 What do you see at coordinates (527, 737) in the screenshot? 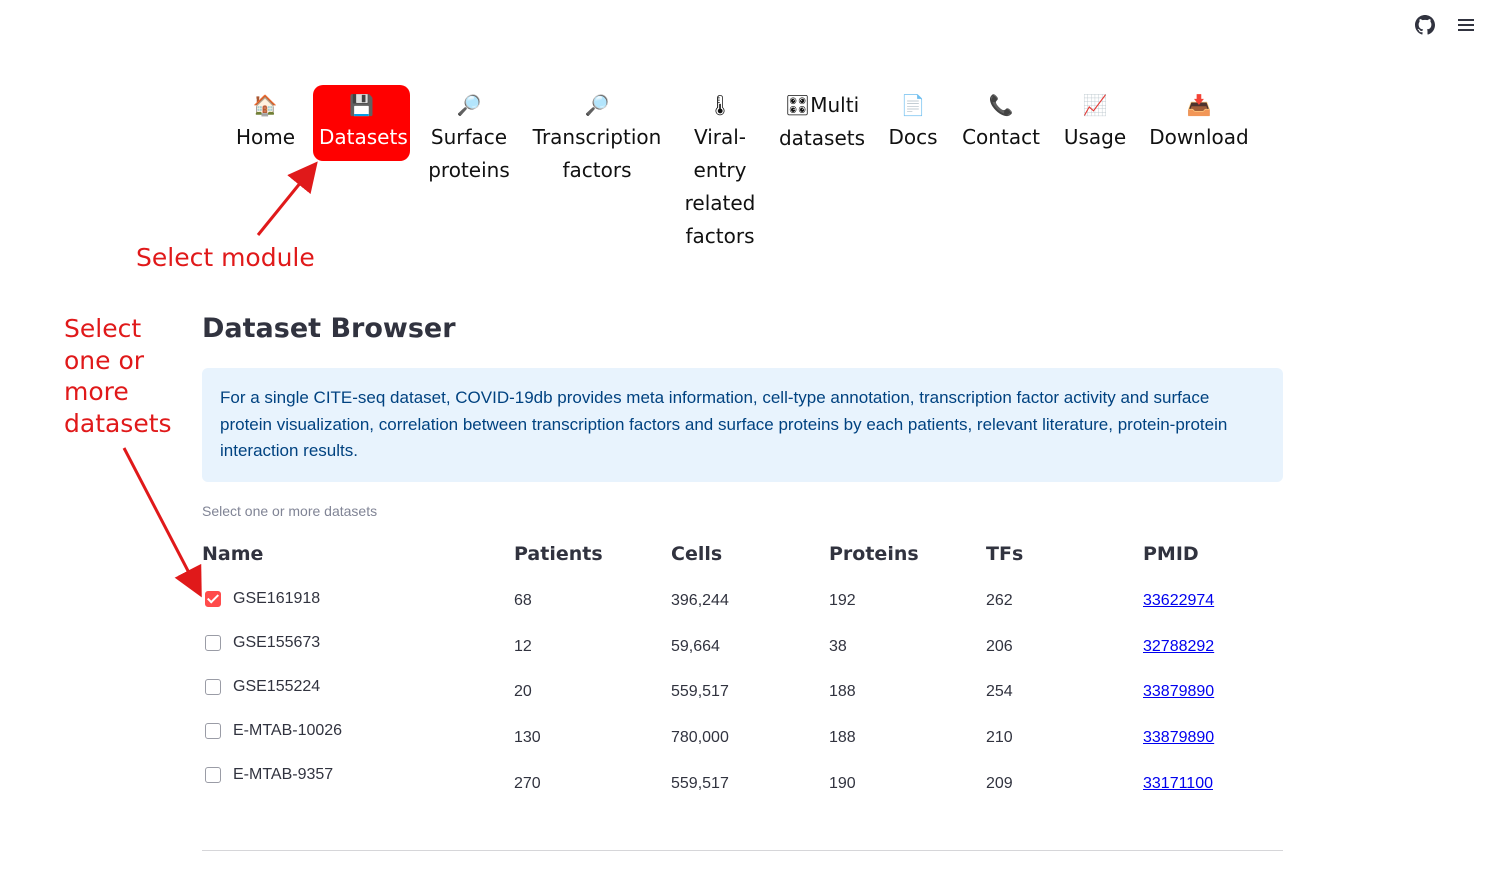
I see `patients-value: 130` at bounding box center [527, 737].